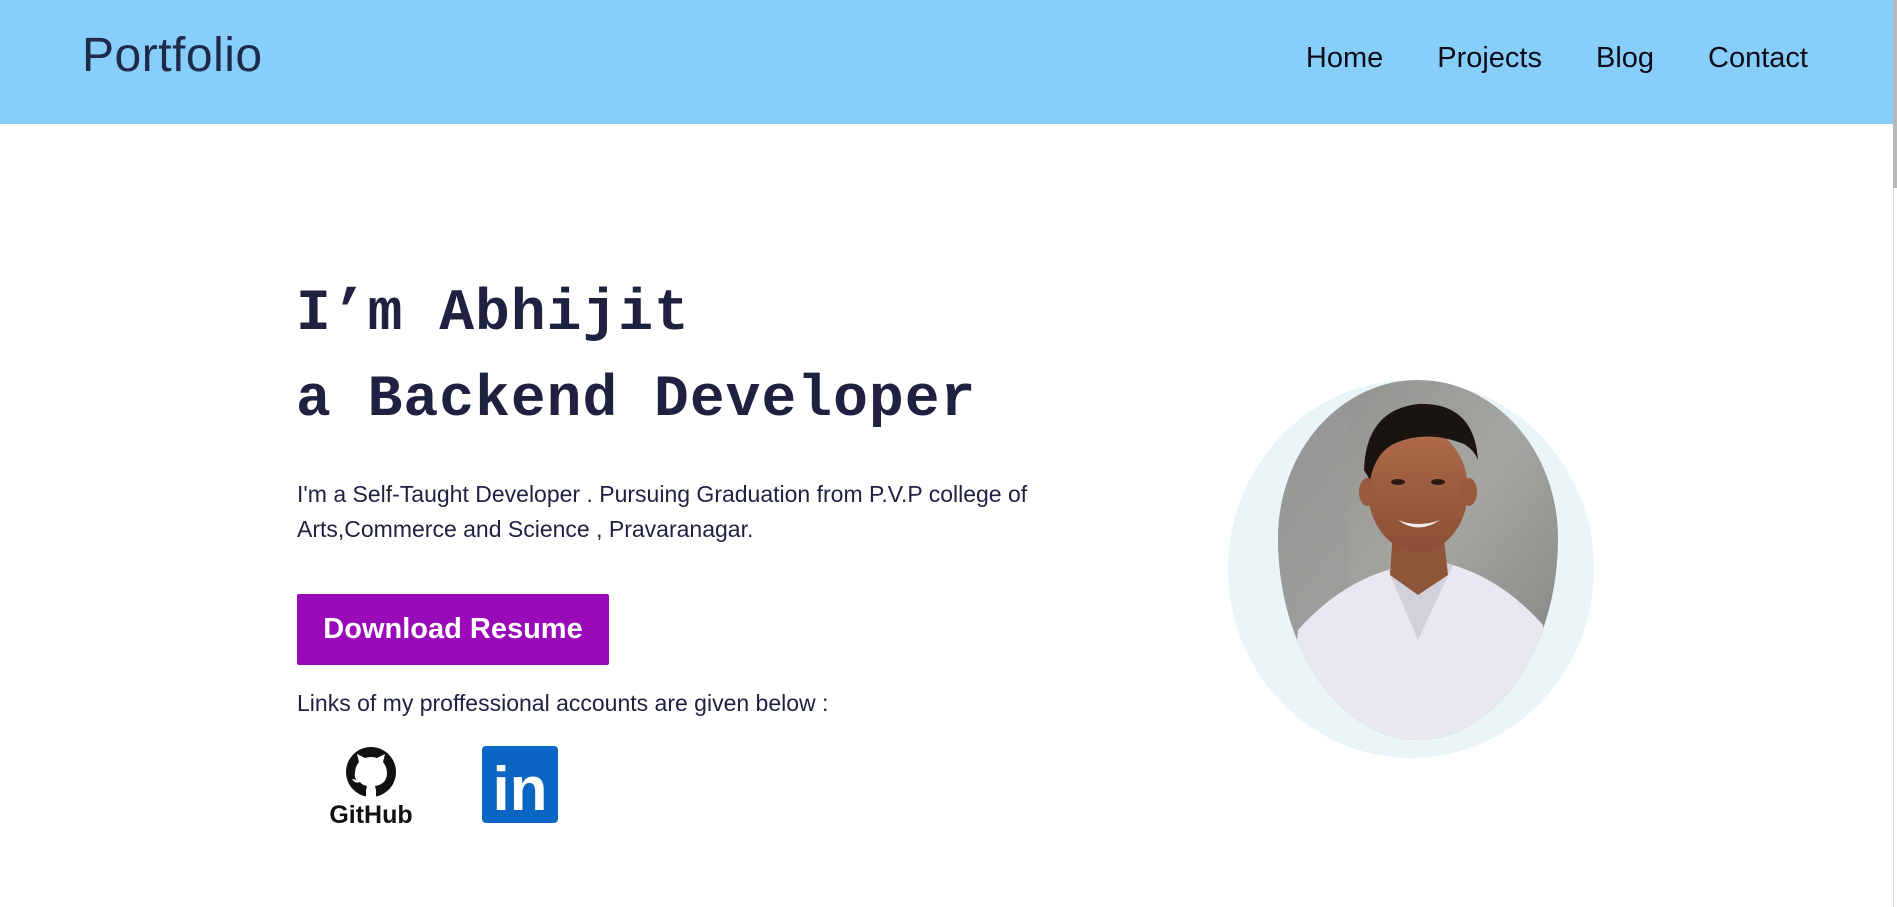 This screenshot has width=1897, height=907. I want to click on nav-contact: Contact, so click(1758, 58).